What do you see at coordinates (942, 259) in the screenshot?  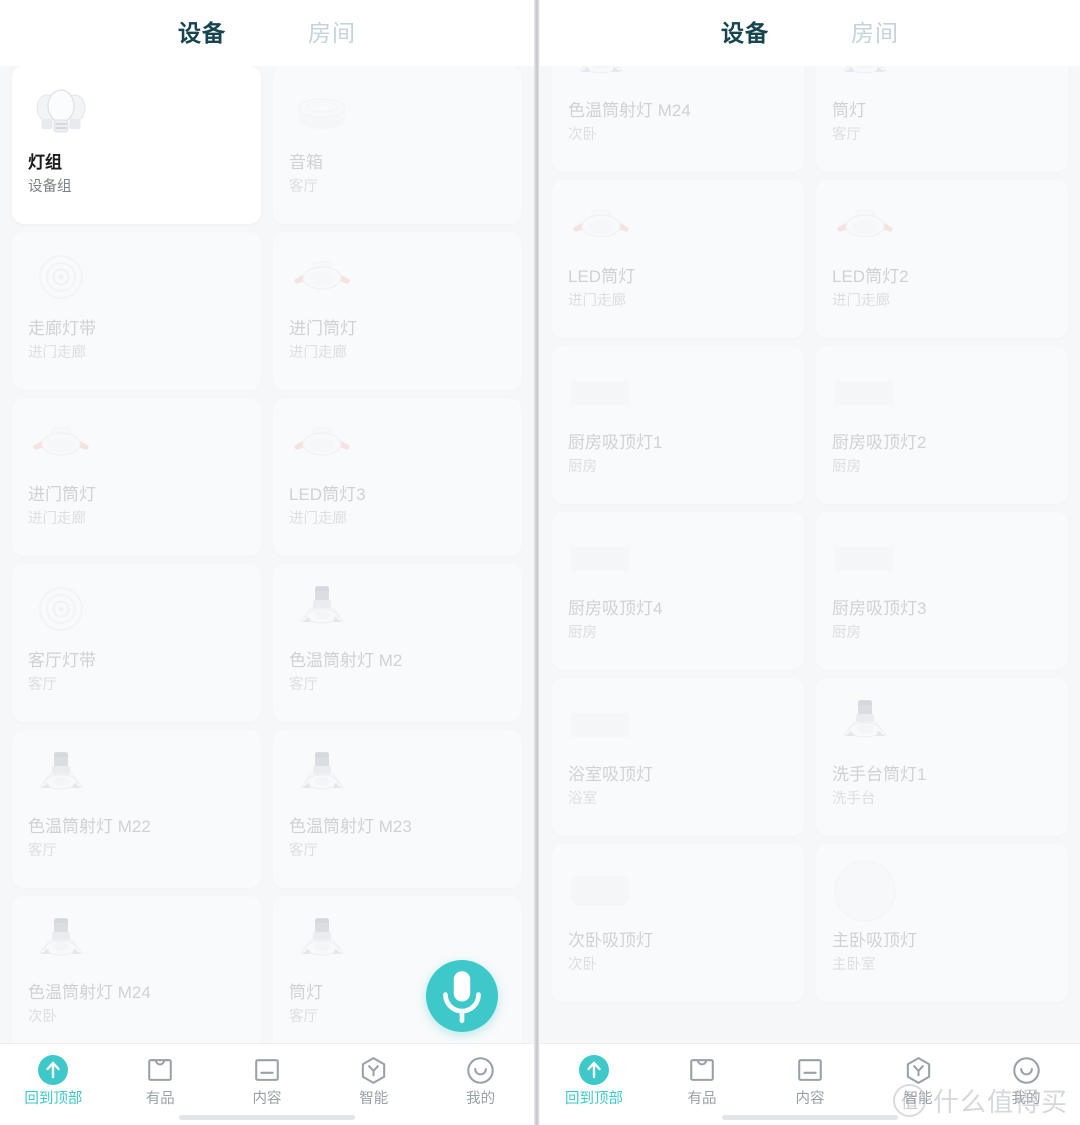 I see `device-card: LED筒灯2 进门走廊` at bounding box center [942, 259].